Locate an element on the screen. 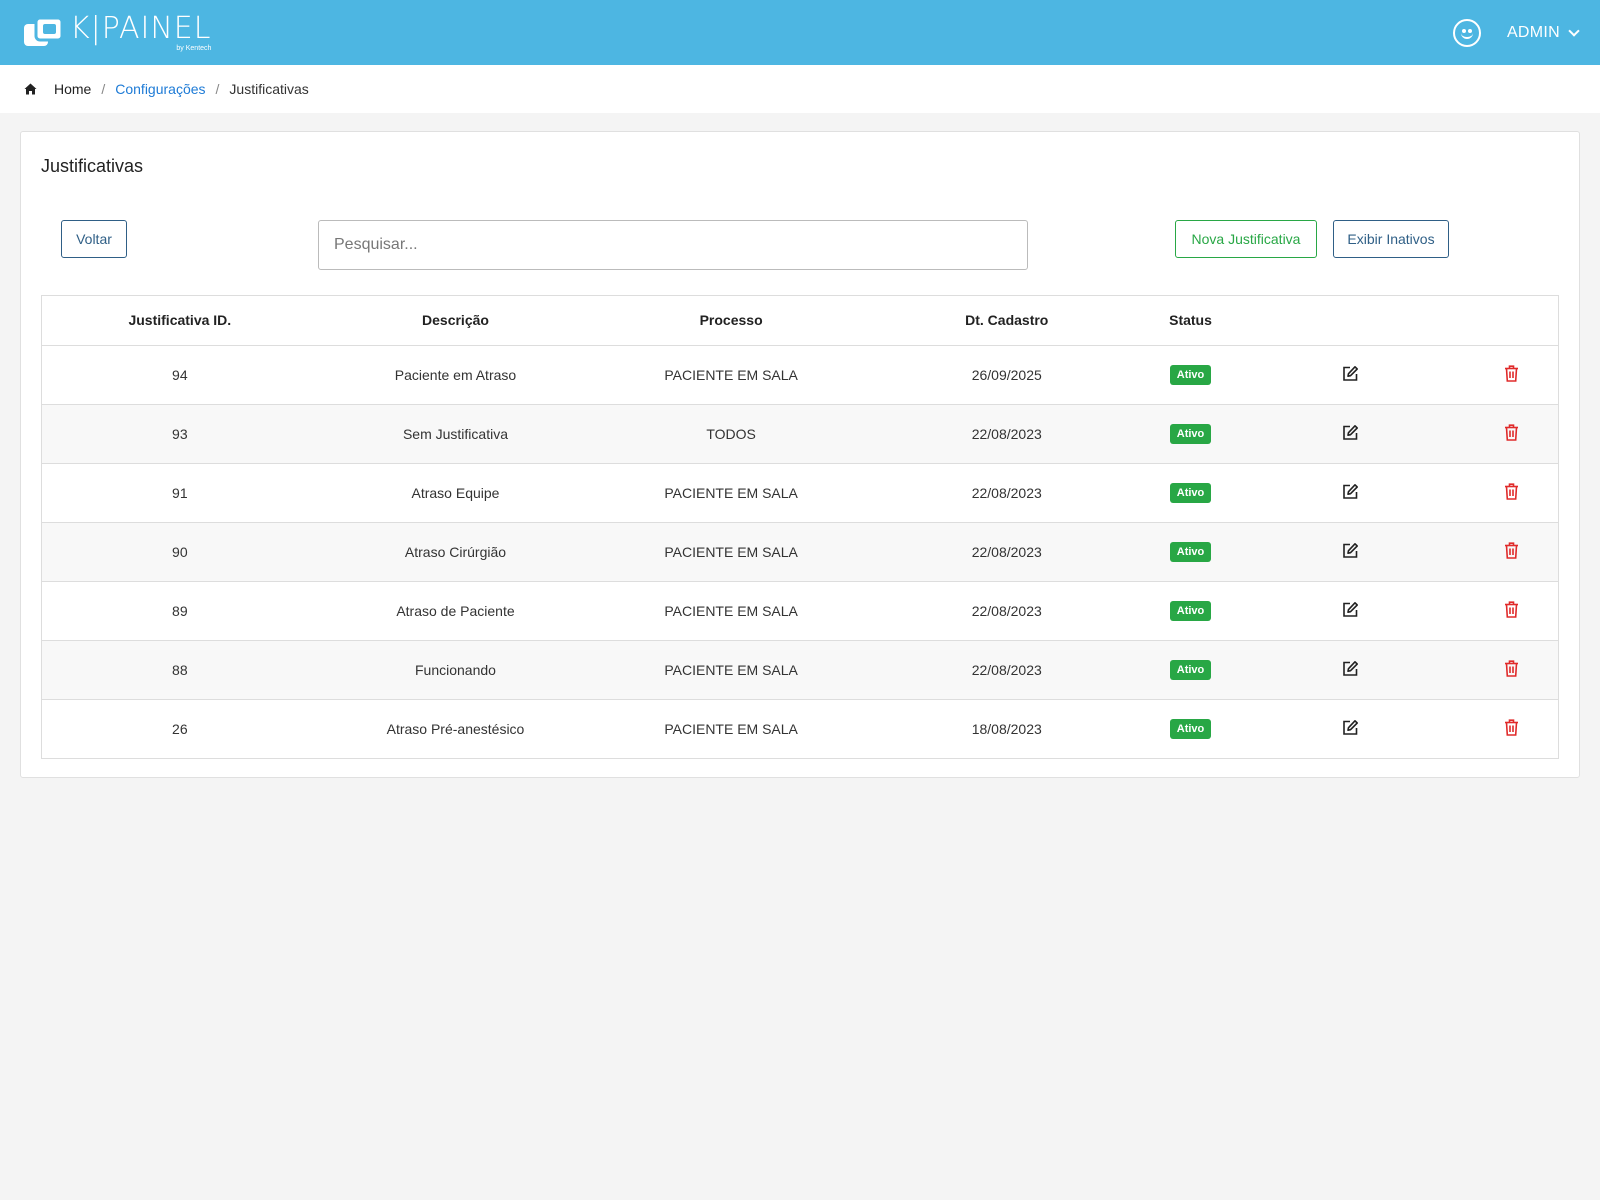  cell-descricao: Atraso Equipe is located at coordinates (455, 493).